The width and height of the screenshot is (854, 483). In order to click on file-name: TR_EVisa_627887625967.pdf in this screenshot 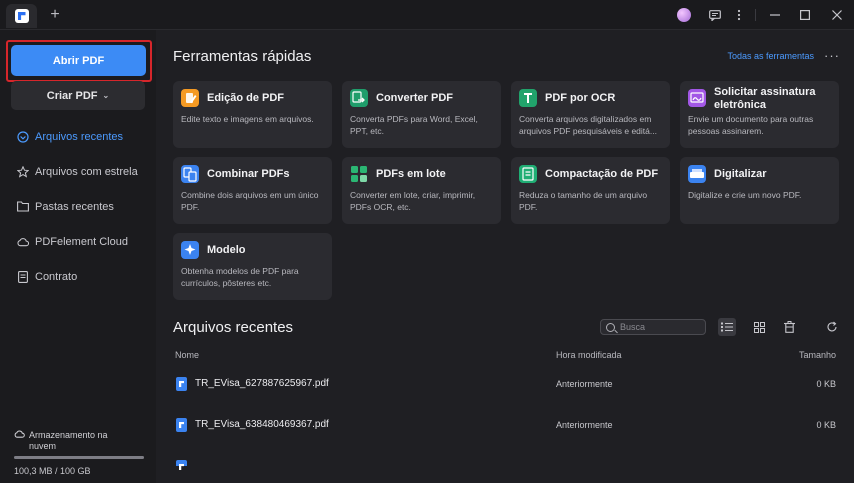, I will do `click(262, 383)`.